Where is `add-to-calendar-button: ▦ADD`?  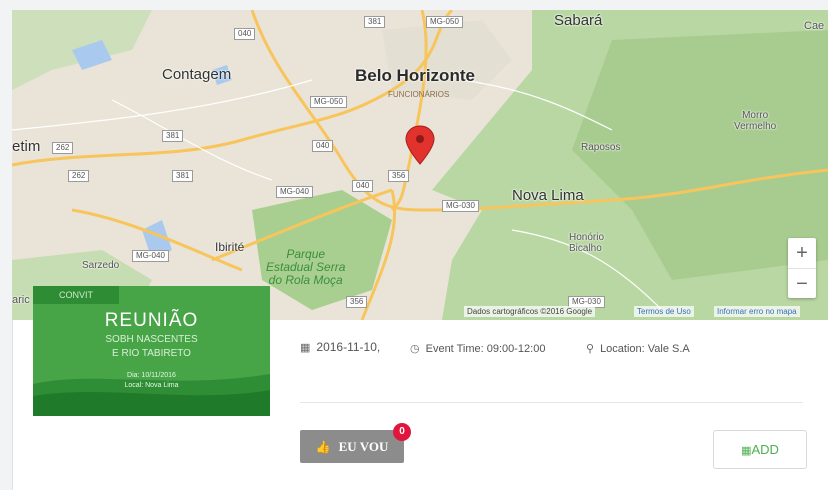 add-to-calendar-button: ▦ADD is located at coordinates (760, 449).